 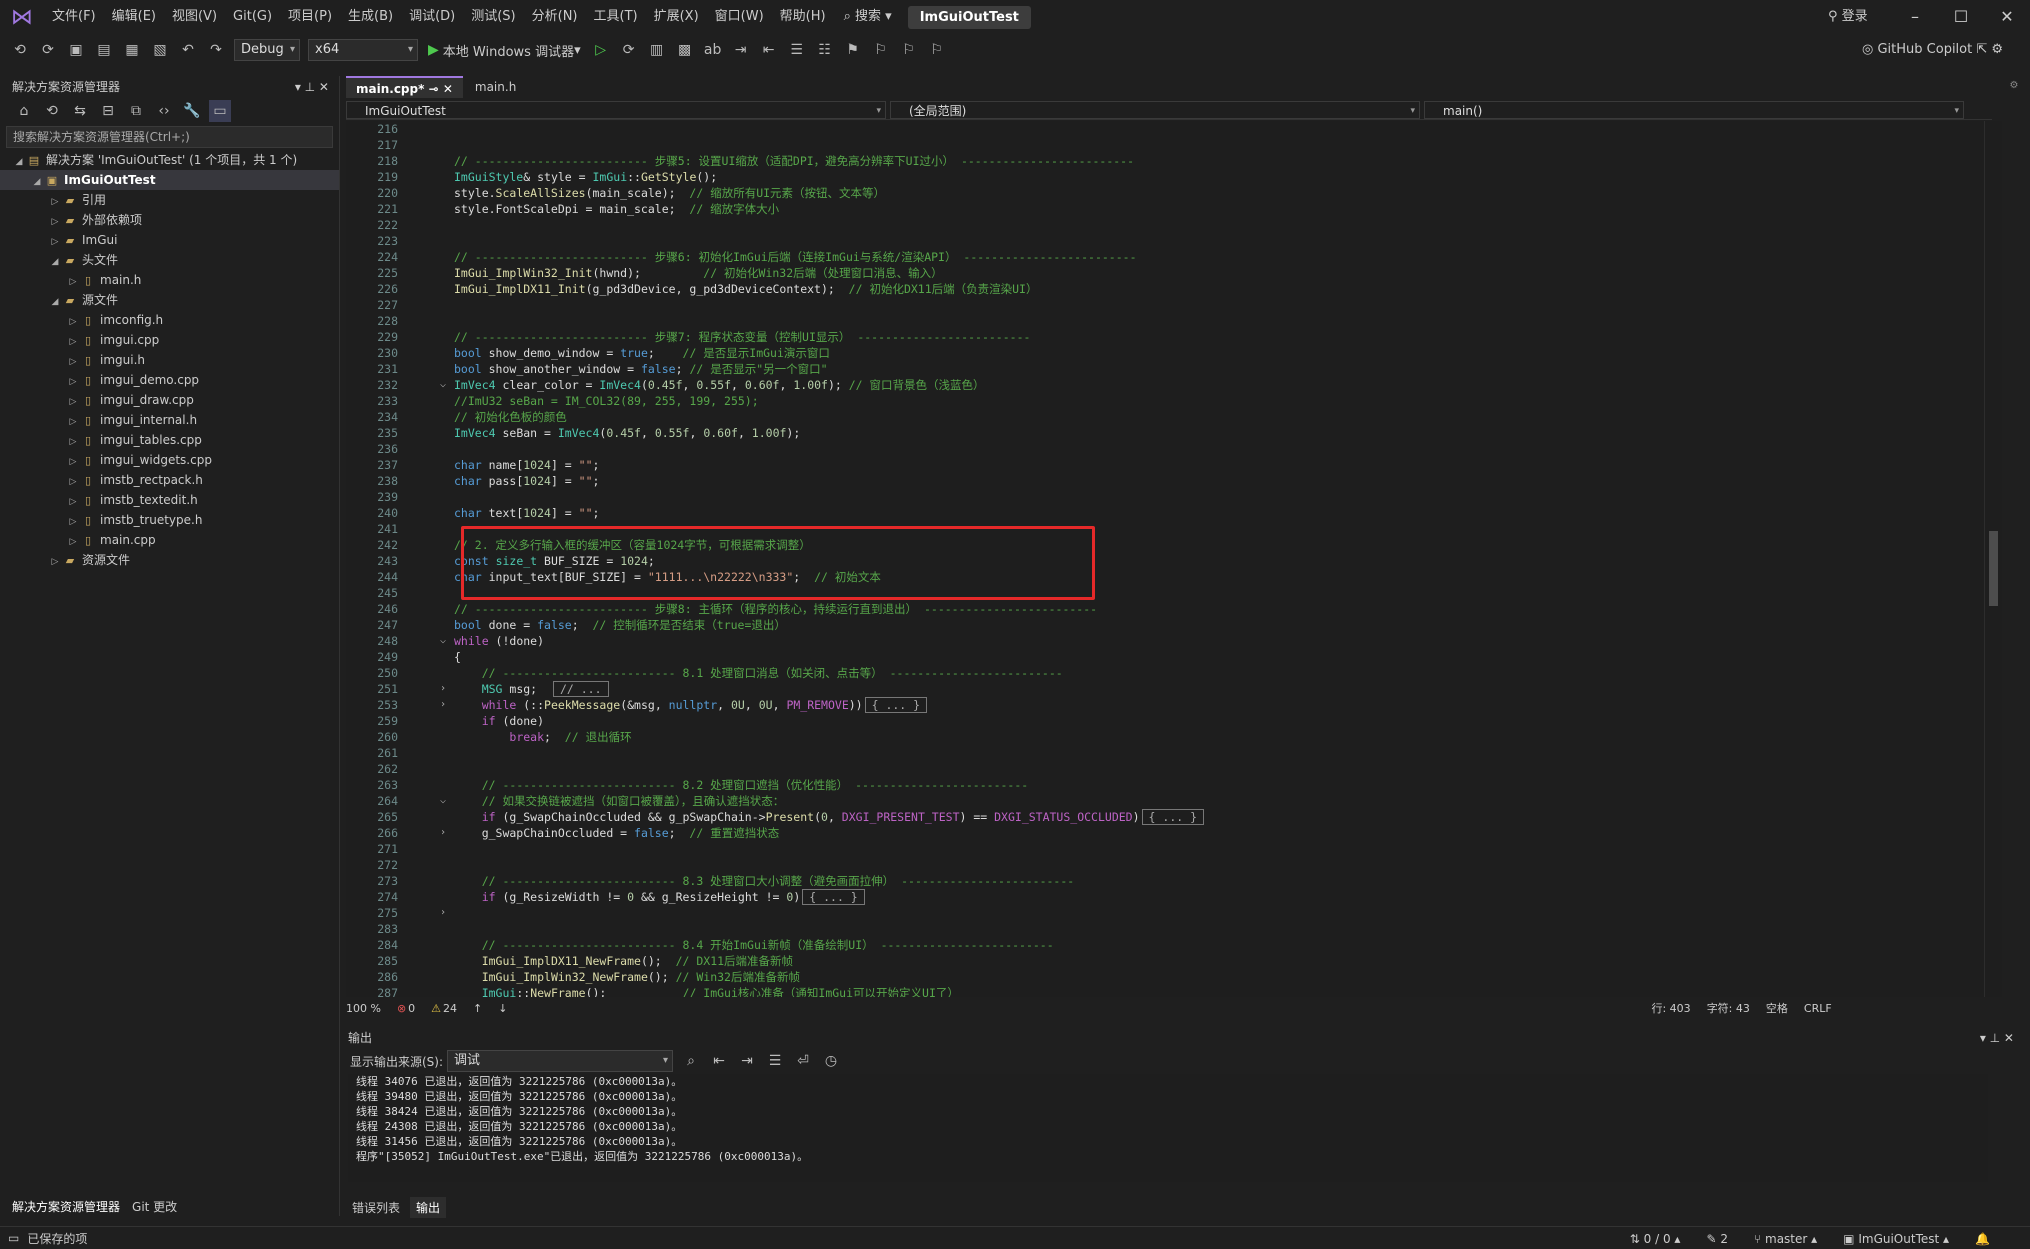 I want to click on tree-item: ▷ ▯ imgui.cpp, so click(x=169, y=340).